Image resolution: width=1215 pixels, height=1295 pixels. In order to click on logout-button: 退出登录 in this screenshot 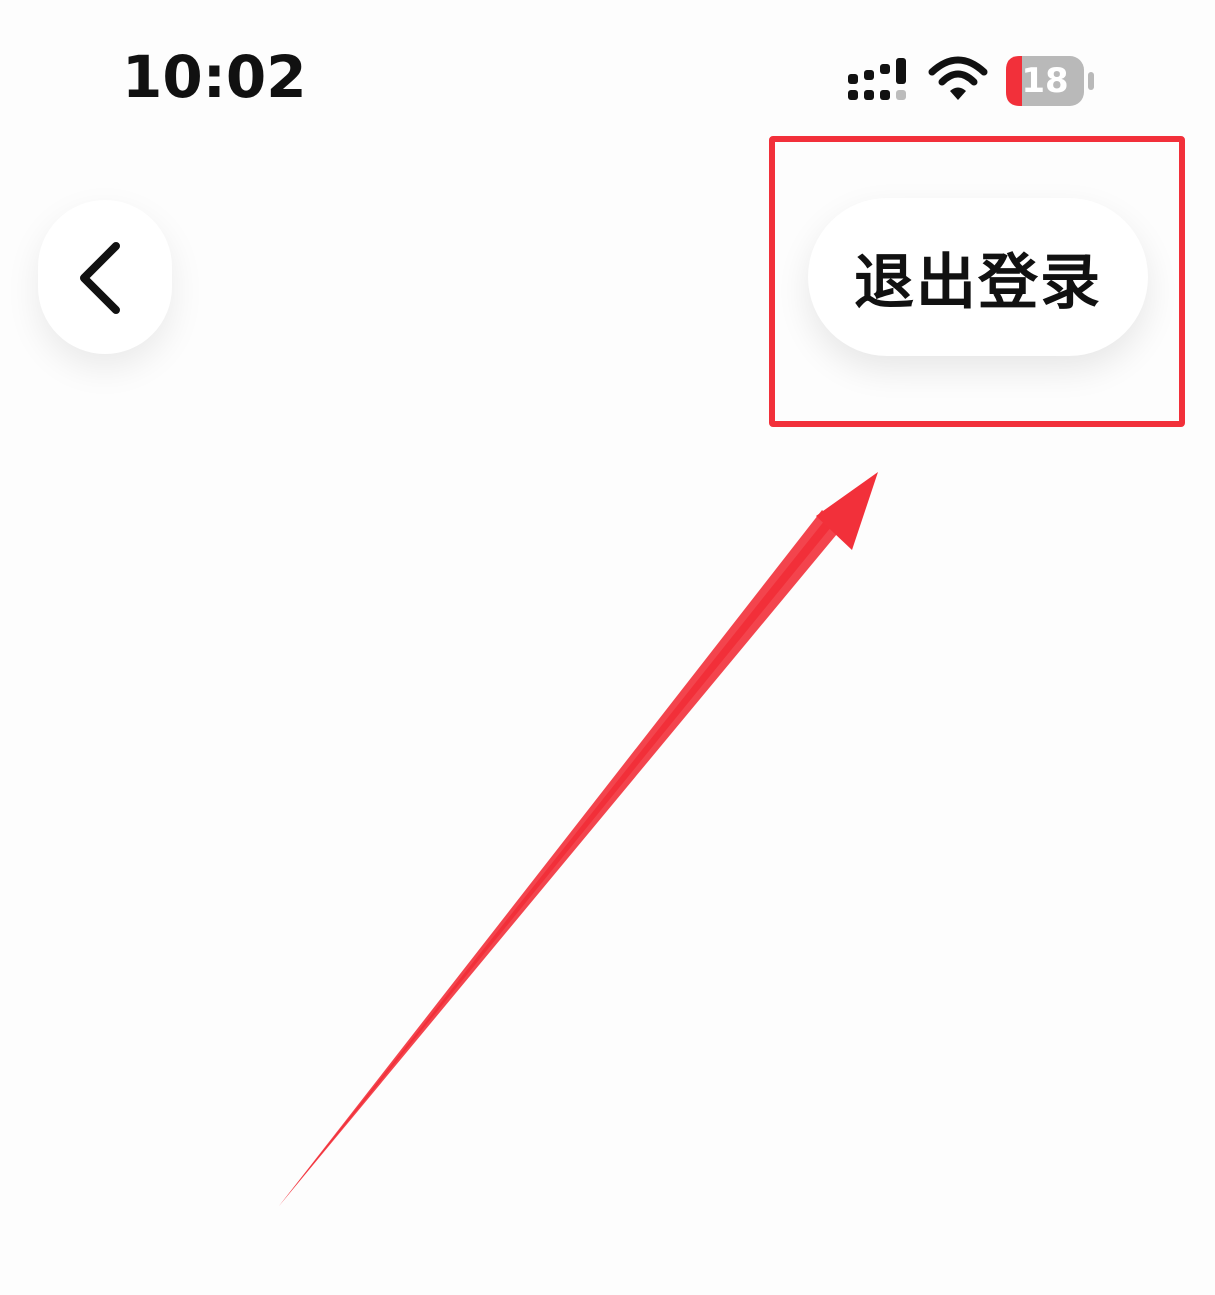, I will do `click(978, 277)`.